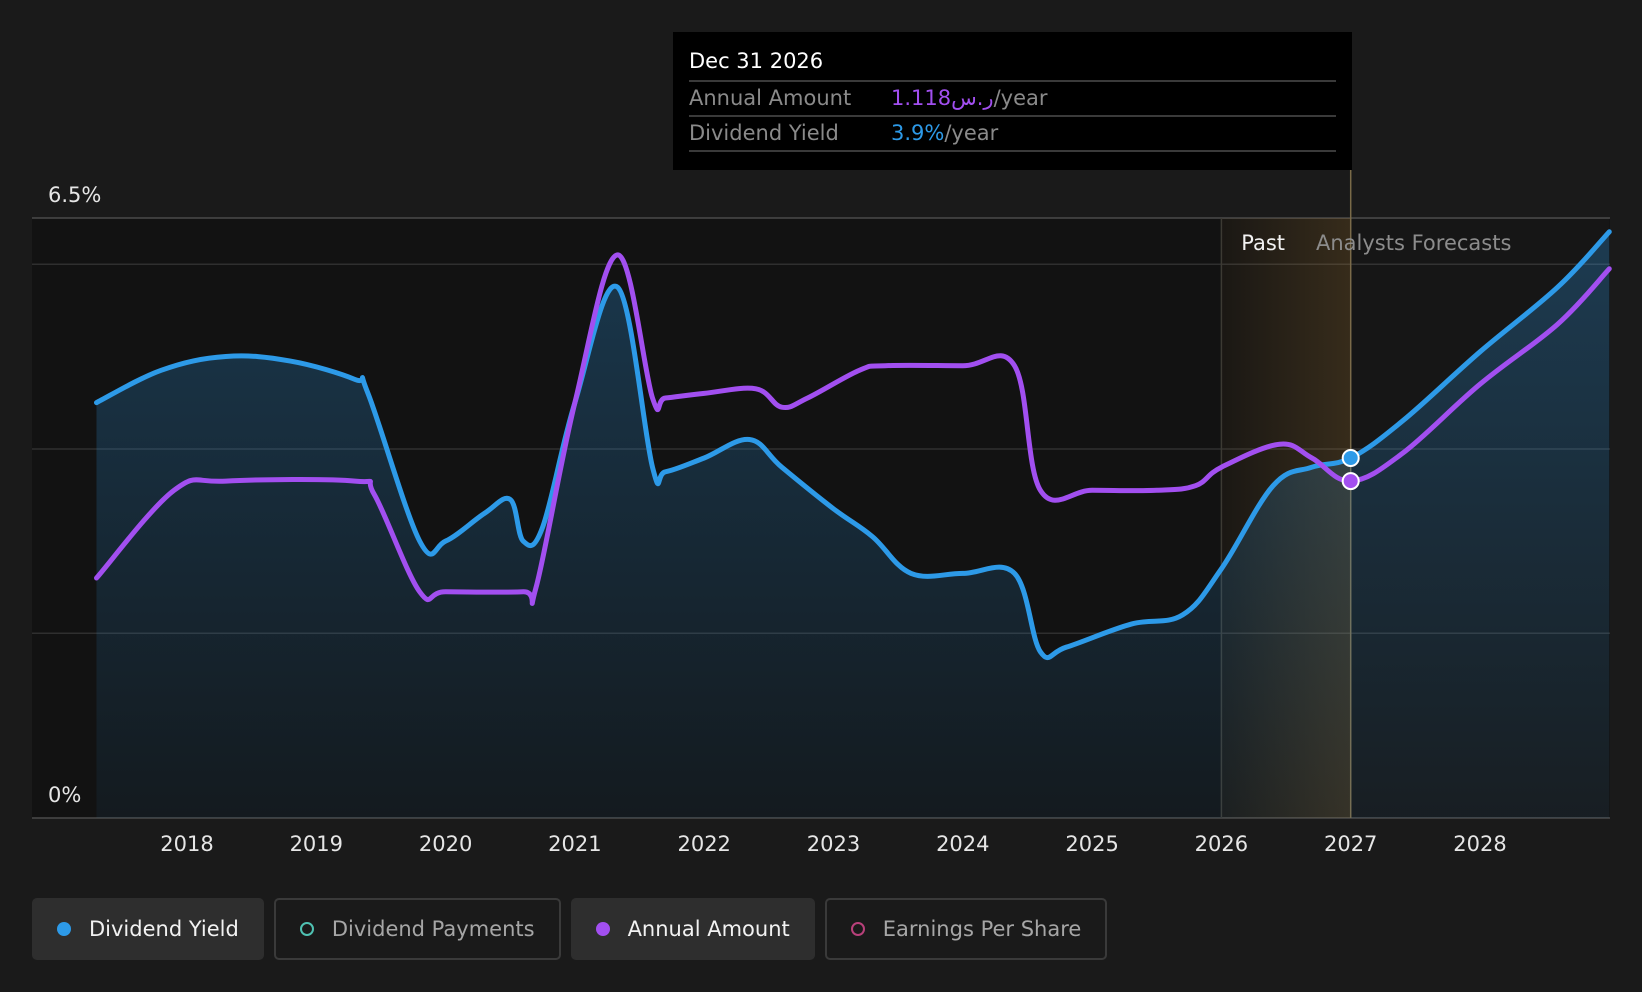  Describe the element at coordinates (1091, 844) in the screenshot. I see `x-tick-label: 2025` at that location.